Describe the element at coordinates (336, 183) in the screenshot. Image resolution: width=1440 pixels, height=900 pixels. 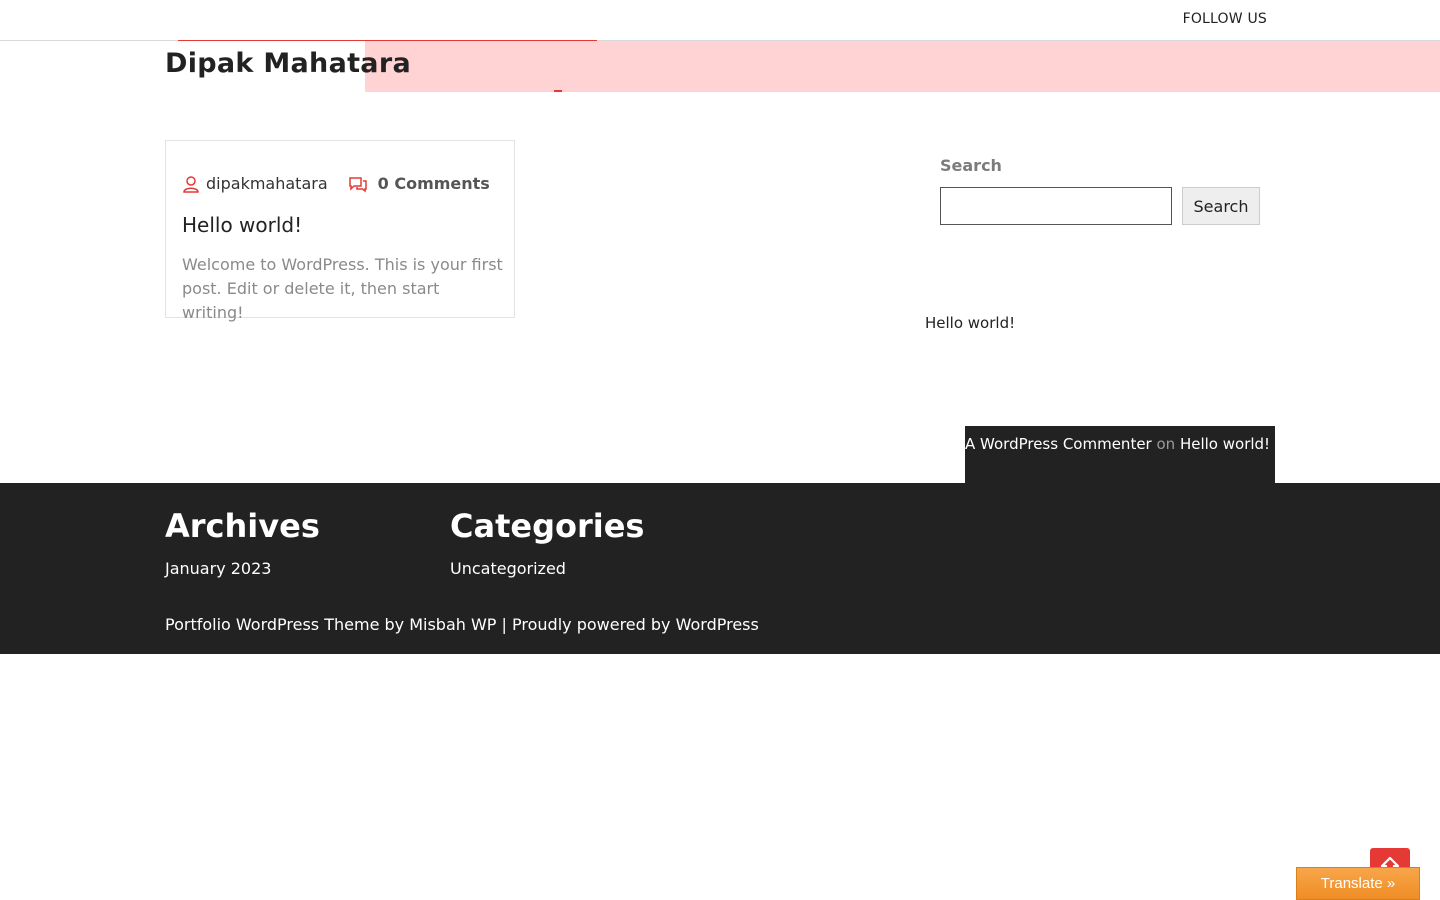
I see `post-meta: dipakmahatara 0 Comments` at that location.